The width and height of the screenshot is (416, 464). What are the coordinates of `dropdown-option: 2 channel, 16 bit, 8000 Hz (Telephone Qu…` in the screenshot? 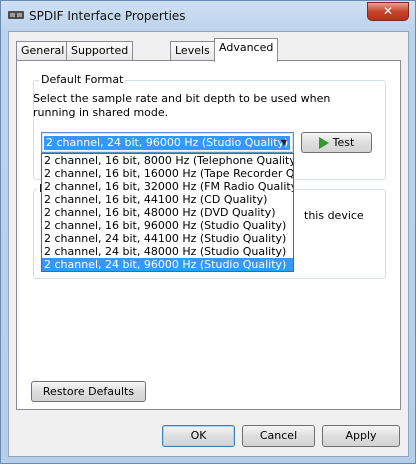 It's located at (167, 160).